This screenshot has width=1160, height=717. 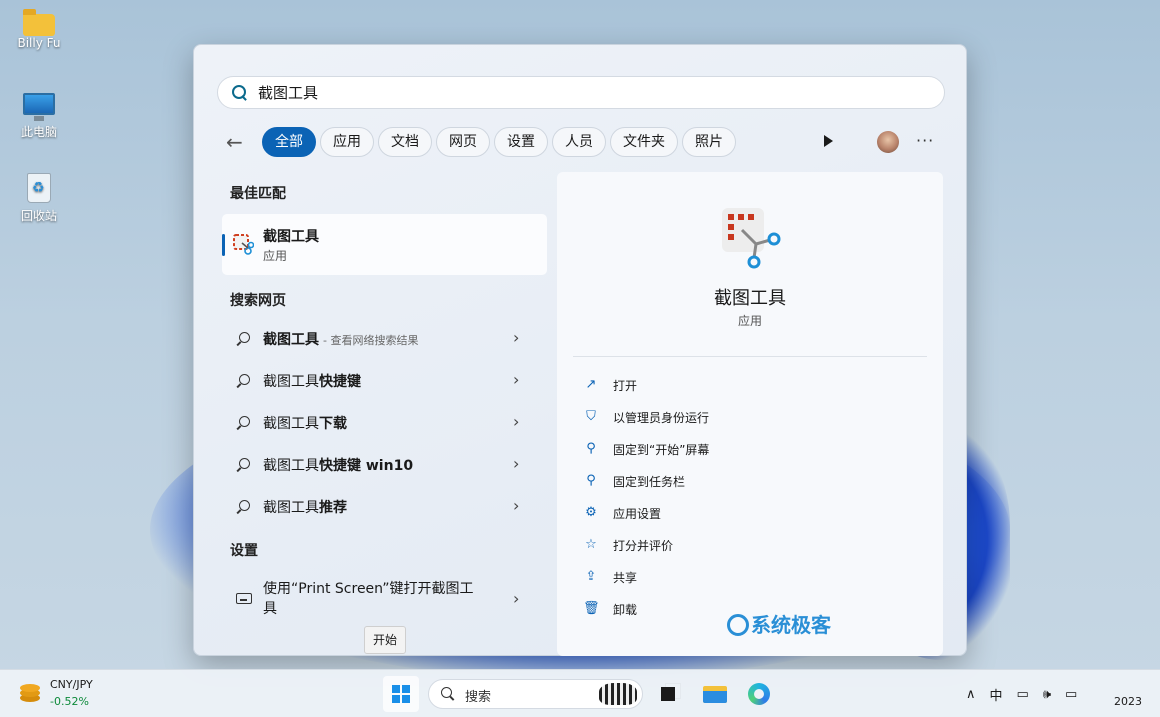 What do you see at coordinates (76, 694) in the screenshot?
I see `currency-widget: CNY/JPY -0.52%` at bounding box center [76, 694].